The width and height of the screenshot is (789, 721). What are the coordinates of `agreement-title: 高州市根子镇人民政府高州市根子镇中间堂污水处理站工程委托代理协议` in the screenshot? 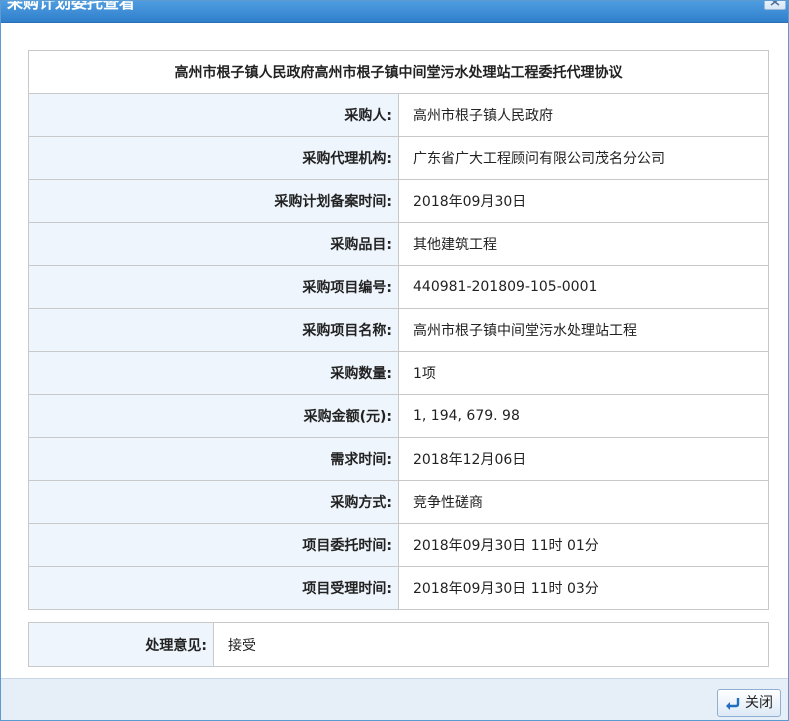 It's located at (398, 72).